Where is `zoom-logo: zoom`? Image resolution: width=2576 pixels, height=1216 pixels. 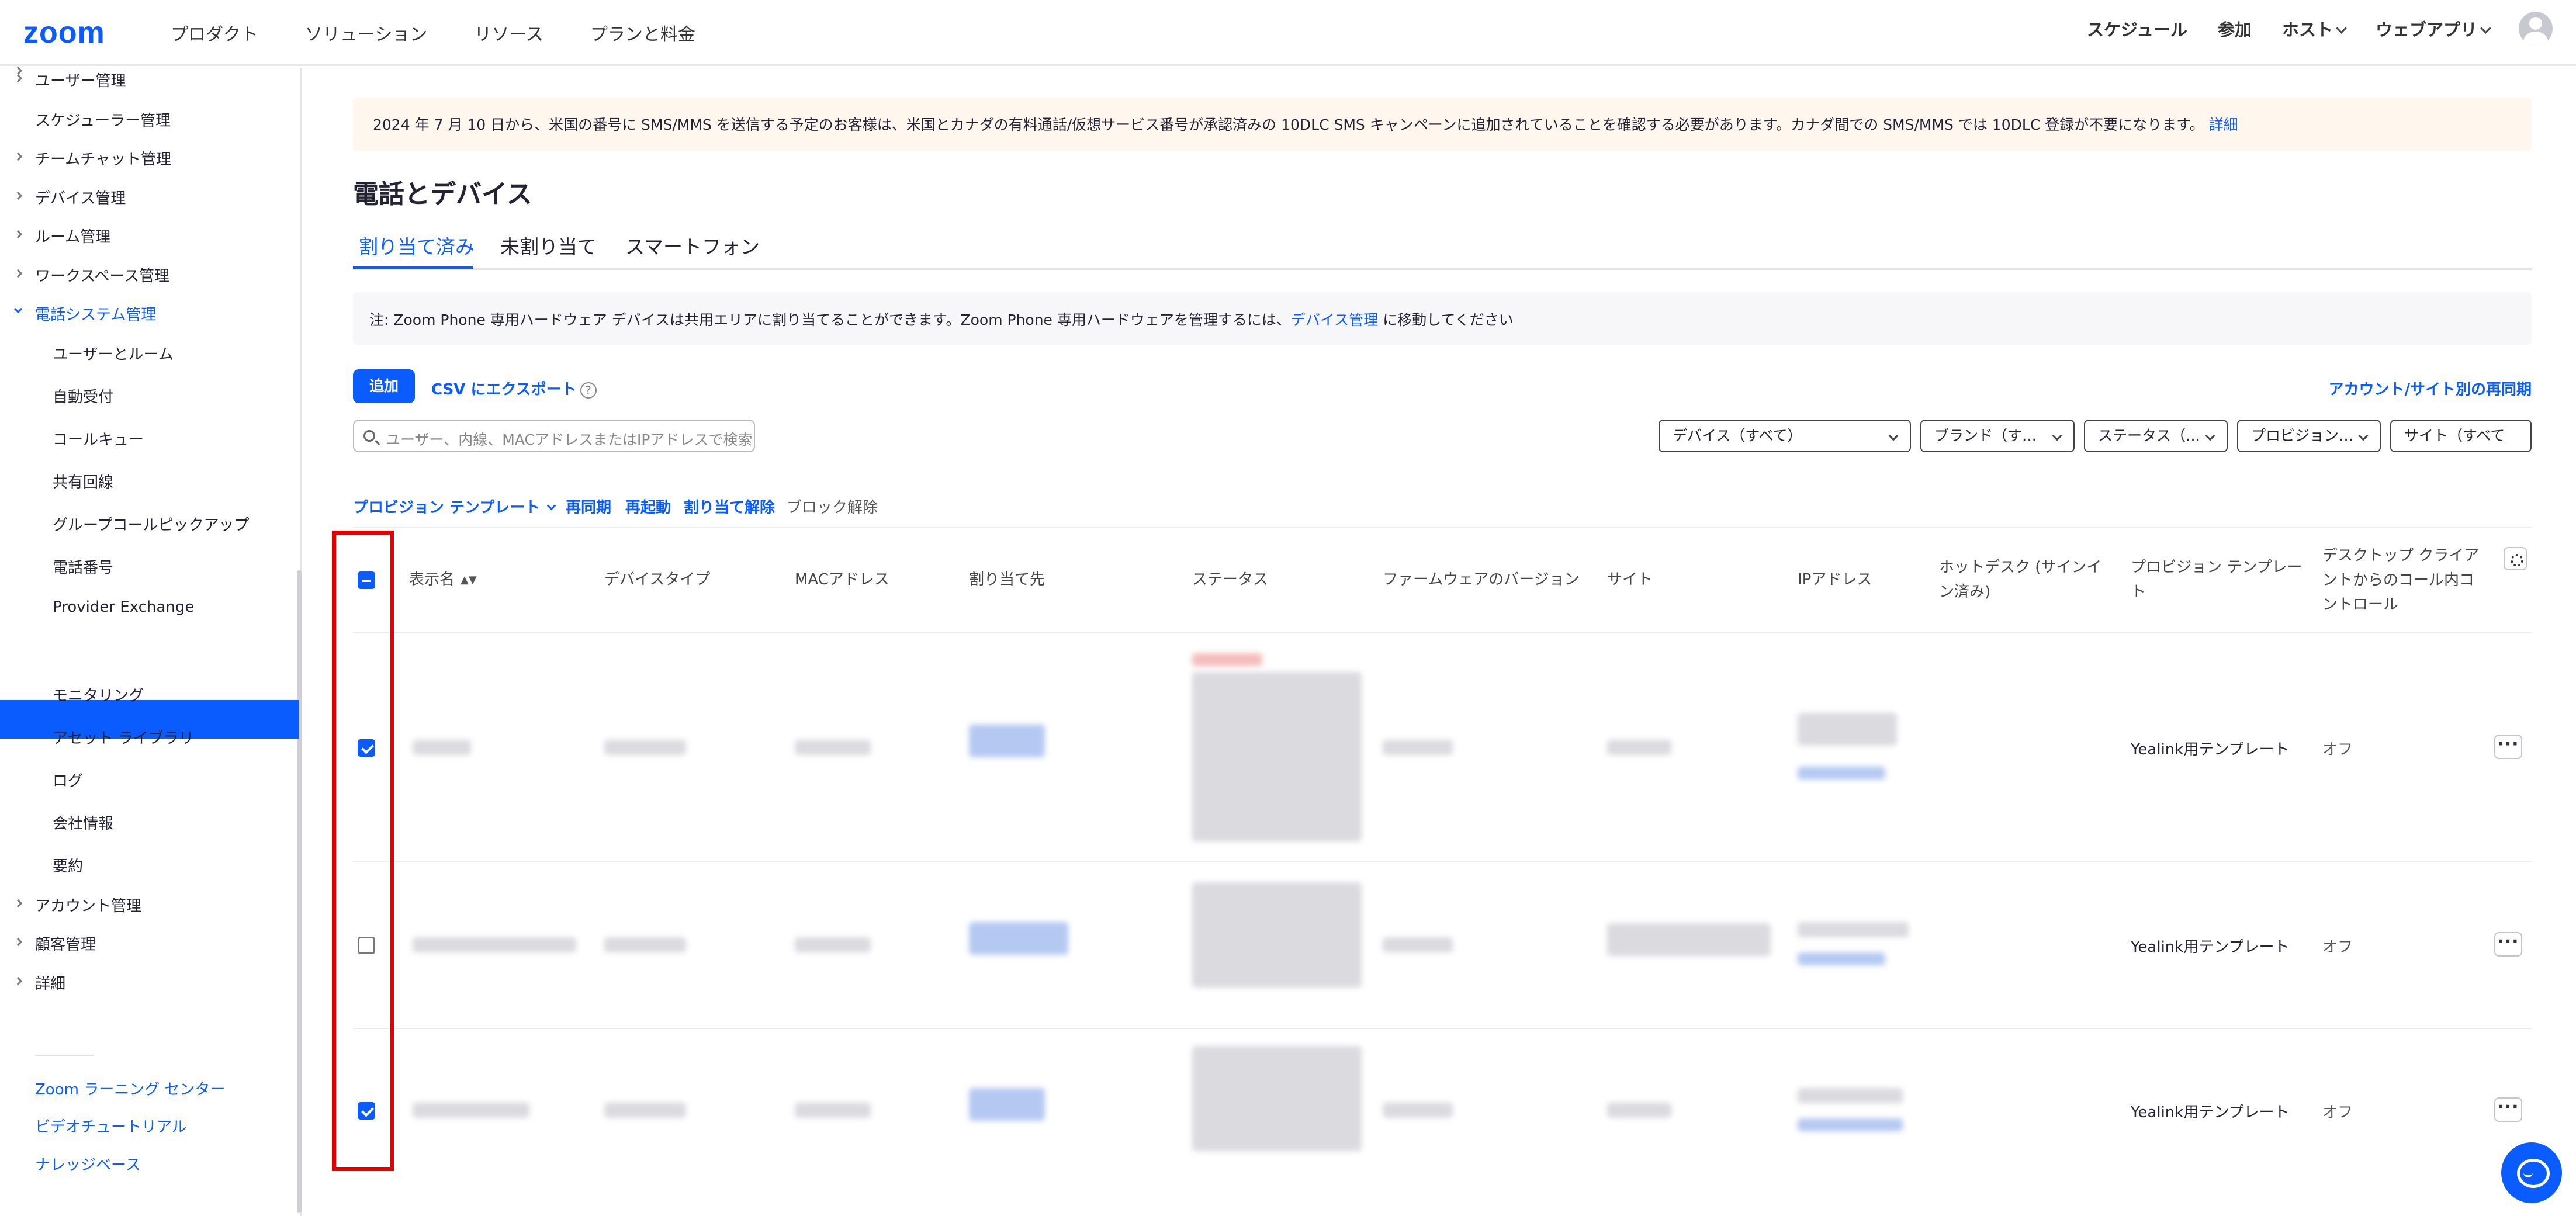 zoom-logo: zoom is located at coordinates (64, 32).